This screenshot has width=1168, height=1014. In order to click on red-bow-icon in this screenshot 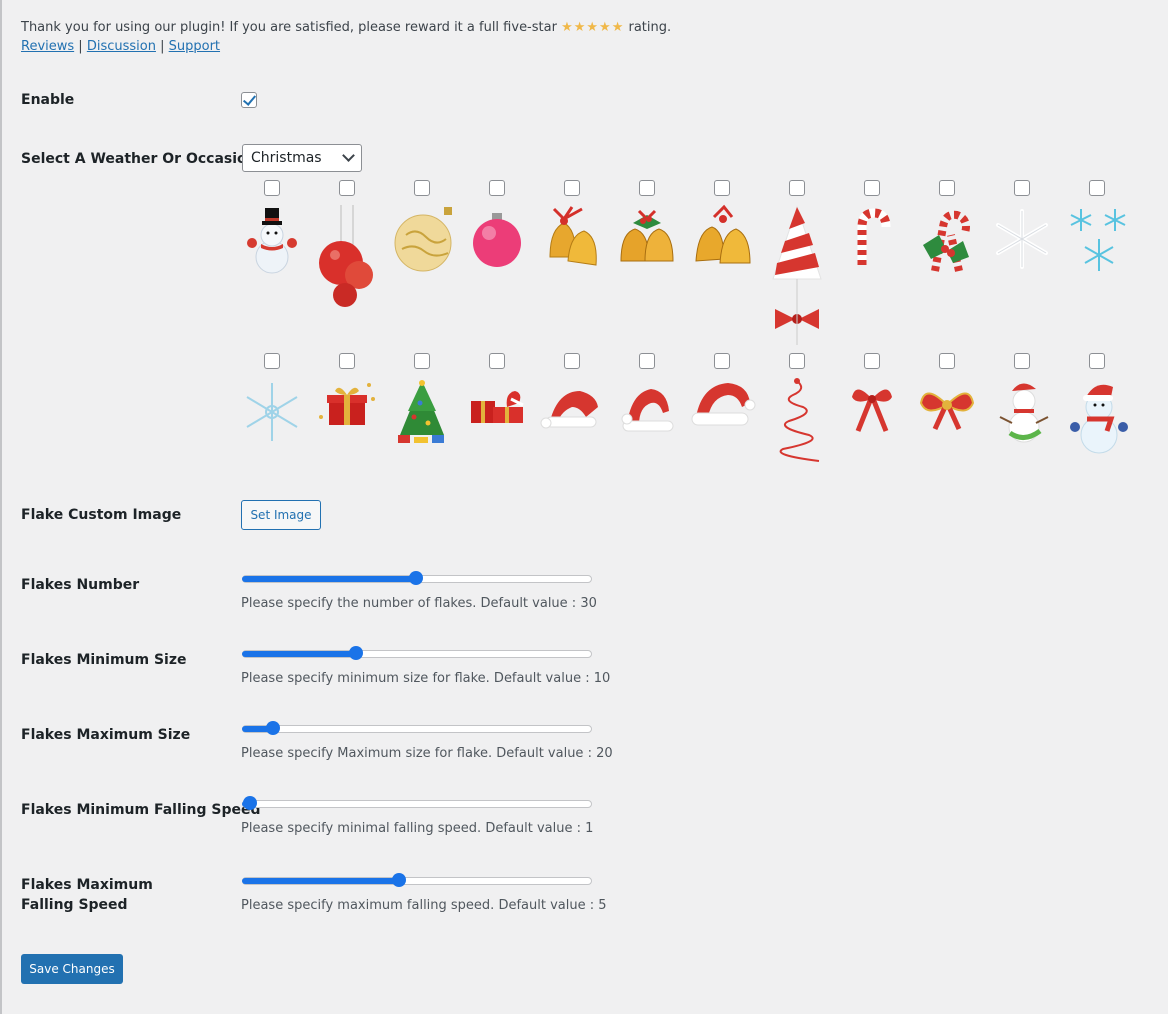, I will do `click(872, 412)`.